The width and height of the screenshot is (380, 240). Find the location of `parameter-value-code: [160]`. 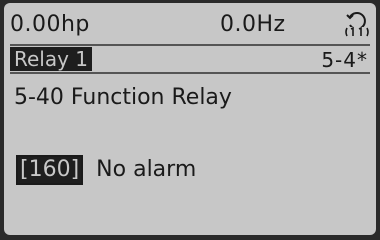

parameter-value-code: [160] is located at coordinates (50, 170).